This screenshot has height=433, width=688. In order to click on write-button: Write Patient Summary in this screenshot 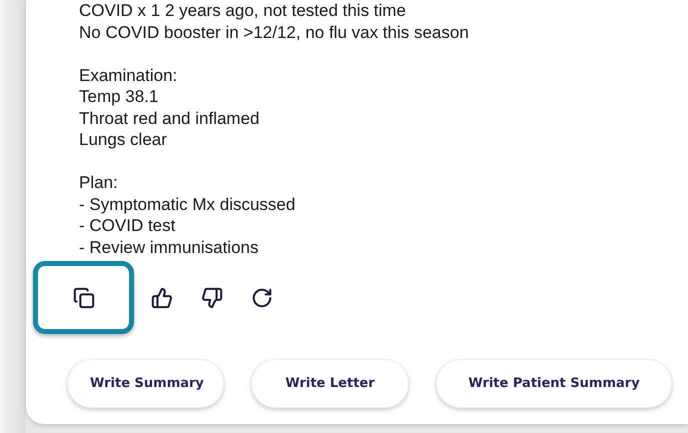, I will do `click(554, 383)`.